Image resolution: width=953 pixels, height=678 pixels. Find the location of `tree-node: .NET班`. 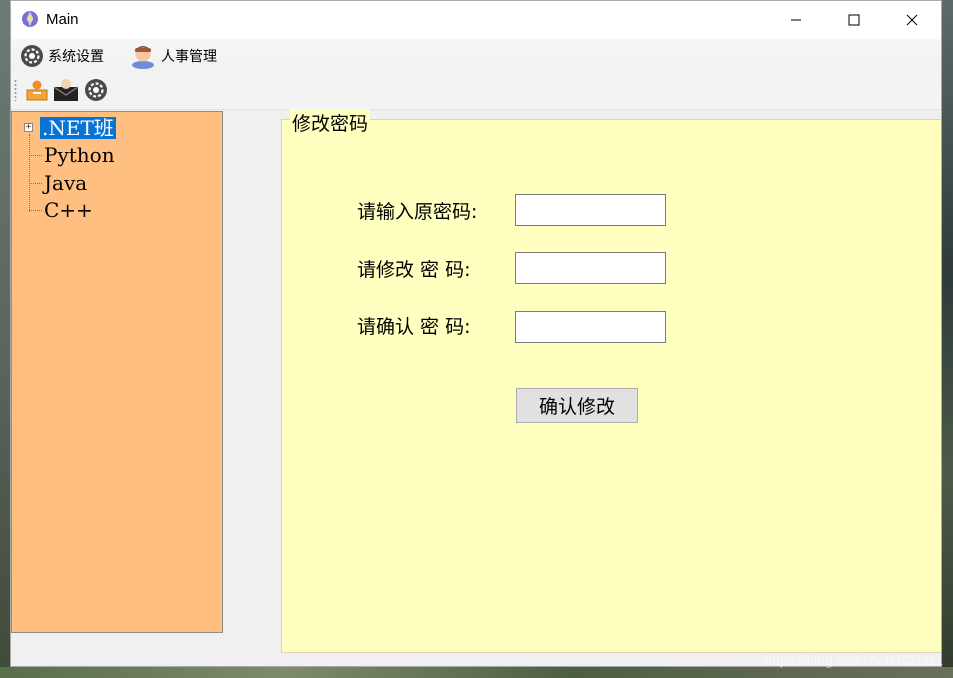

tree-node: .NET班 is located at coordinates (78, 128).